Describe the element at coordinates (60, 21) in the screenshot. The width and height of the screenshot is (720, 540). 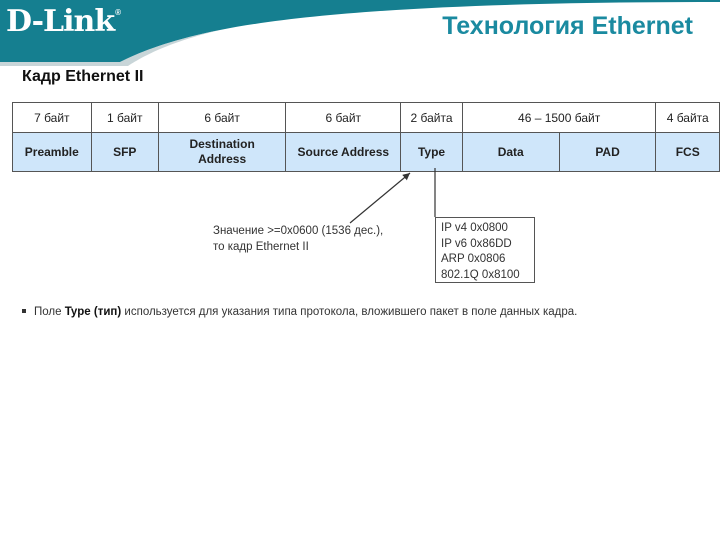
I see `logo-text: D-Link` at that location.